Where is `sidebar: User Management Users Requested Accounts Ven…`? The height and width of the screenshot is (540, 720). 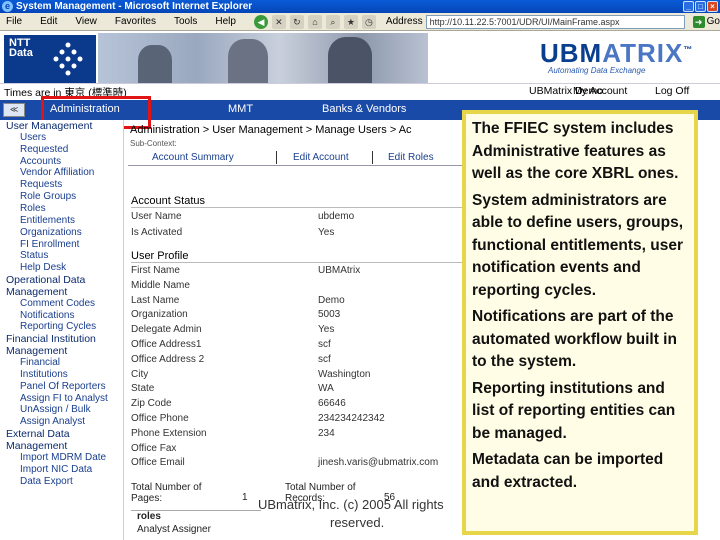
sidebar: User Management Users Requested Accounts Ven… is located at coordinates (62, 330).